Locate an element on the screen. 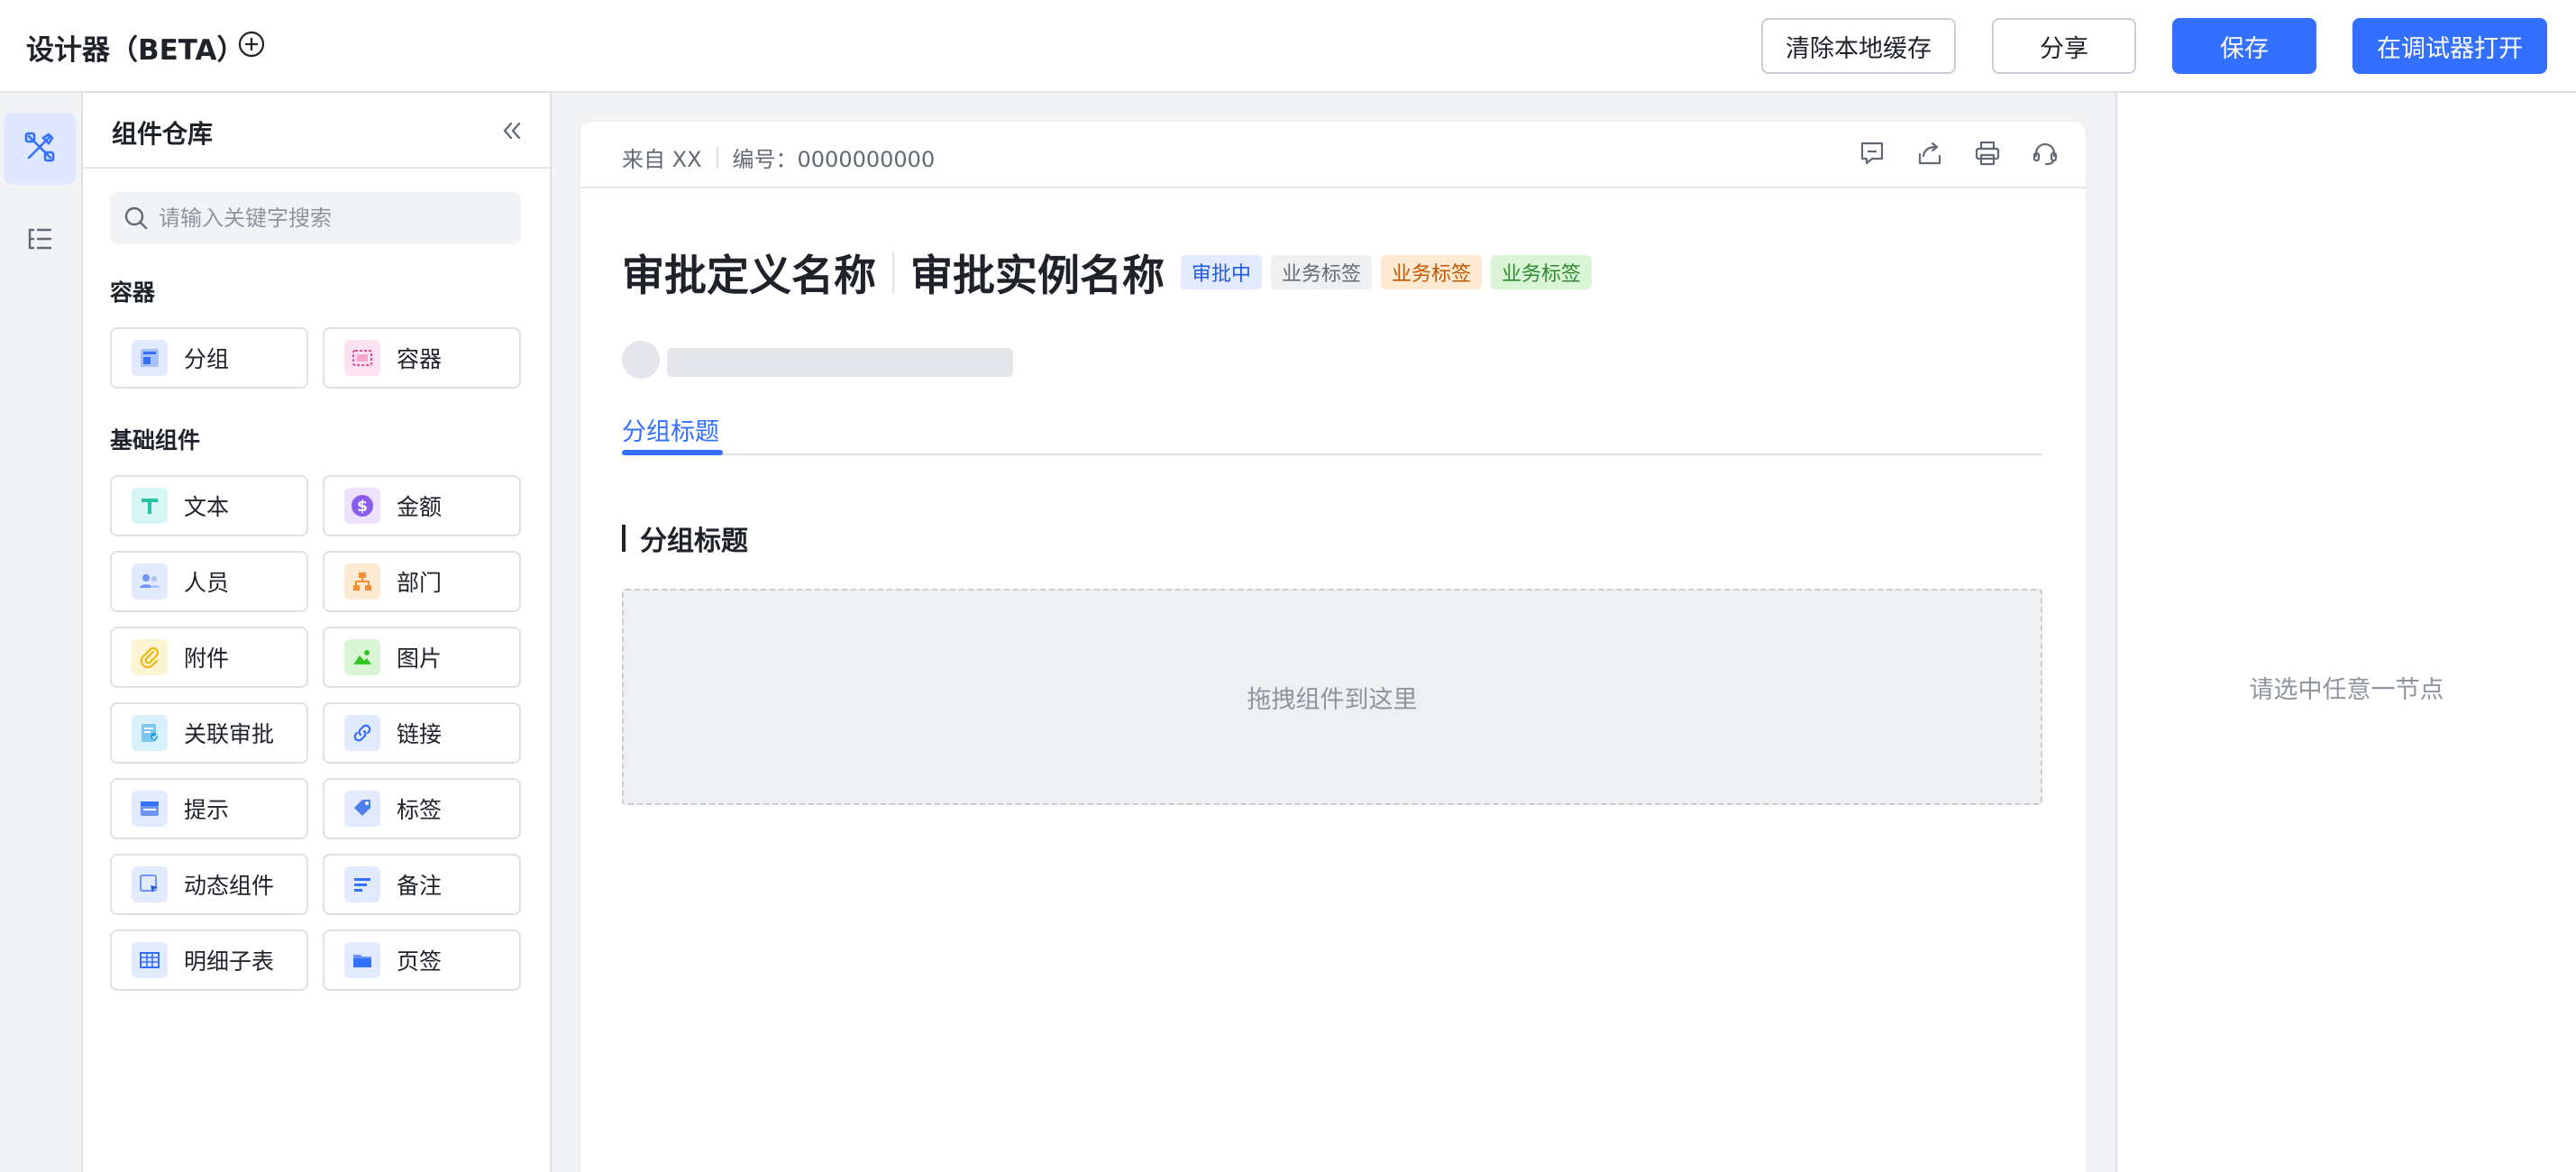 The height and width of the screenshot is (1172, 2576). share-icon is located at coordinates (1929, 153).